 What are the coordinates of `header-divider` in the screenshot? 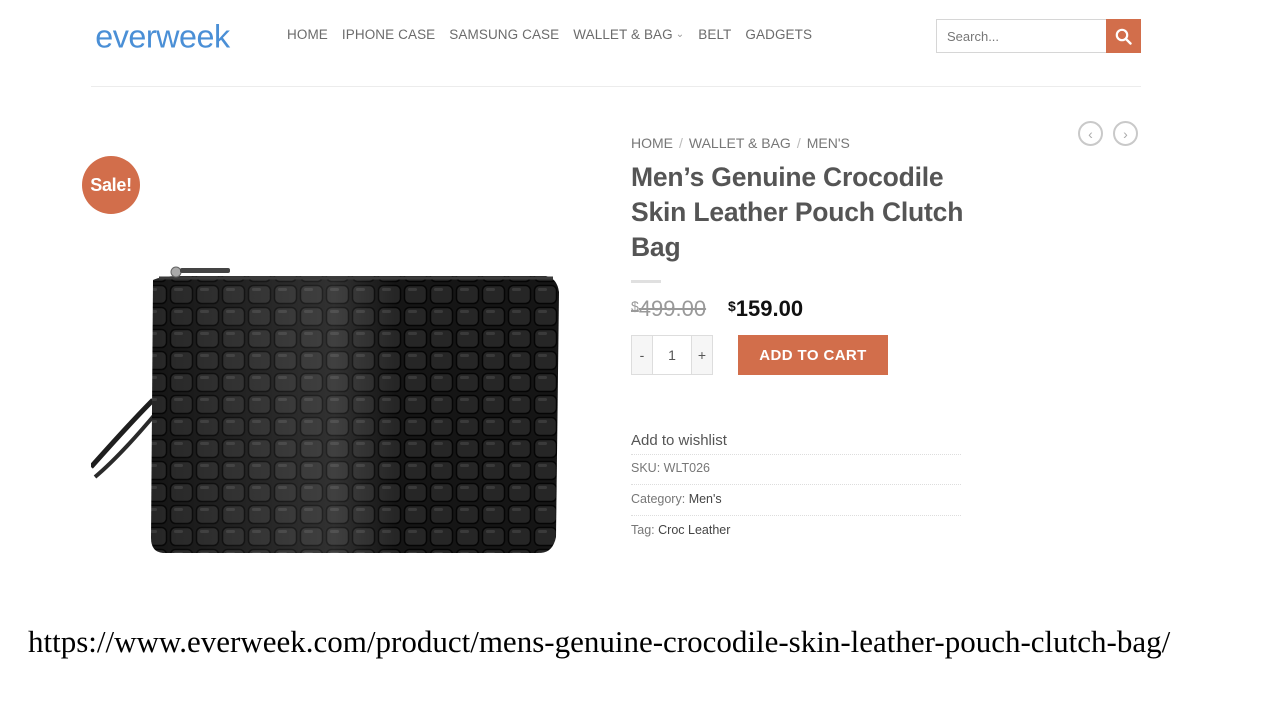 It's located at (616, 86).